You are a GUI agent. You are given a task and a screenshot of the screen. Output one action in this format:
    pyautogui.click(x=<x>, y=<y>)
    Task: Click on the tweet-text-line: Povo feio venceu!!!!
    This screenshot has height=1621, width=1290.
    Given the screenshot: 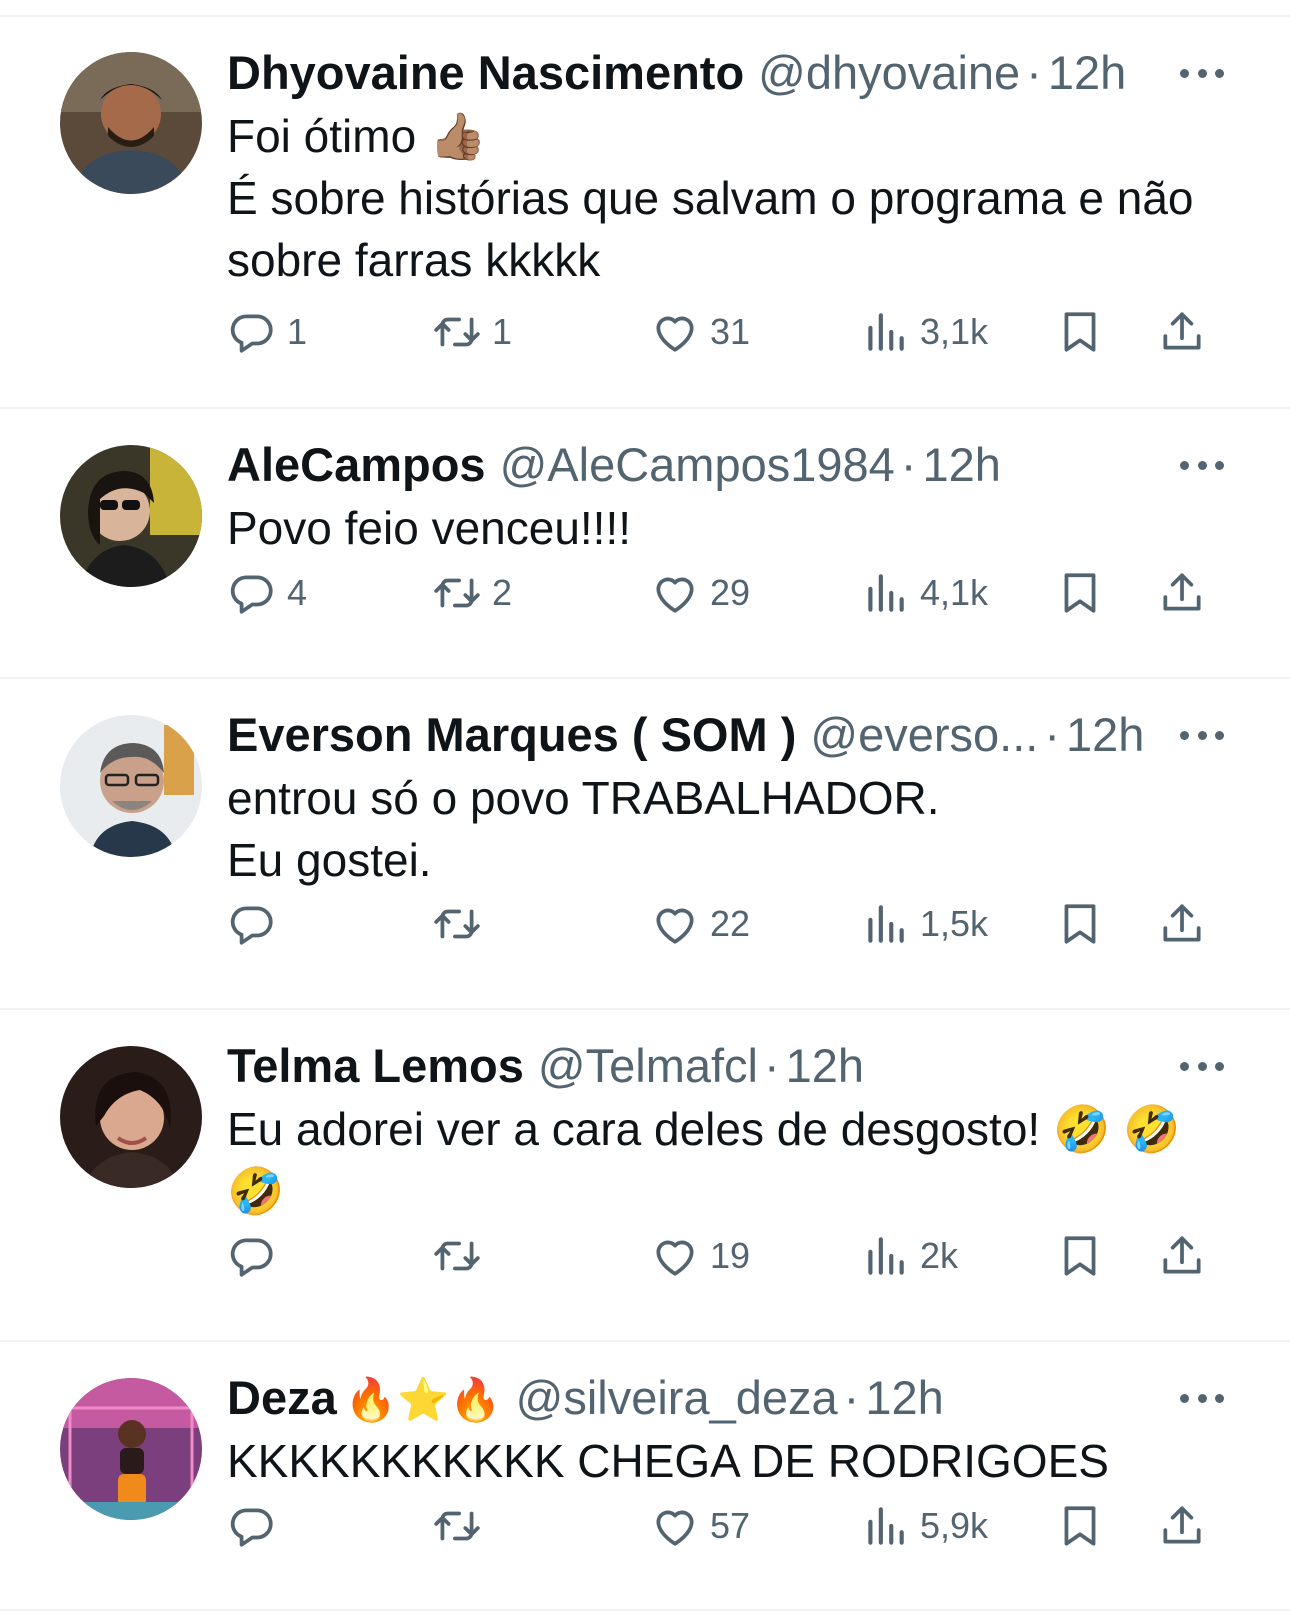 What is the action you would take?
    pyautogui.click(x=429, y=528)
    